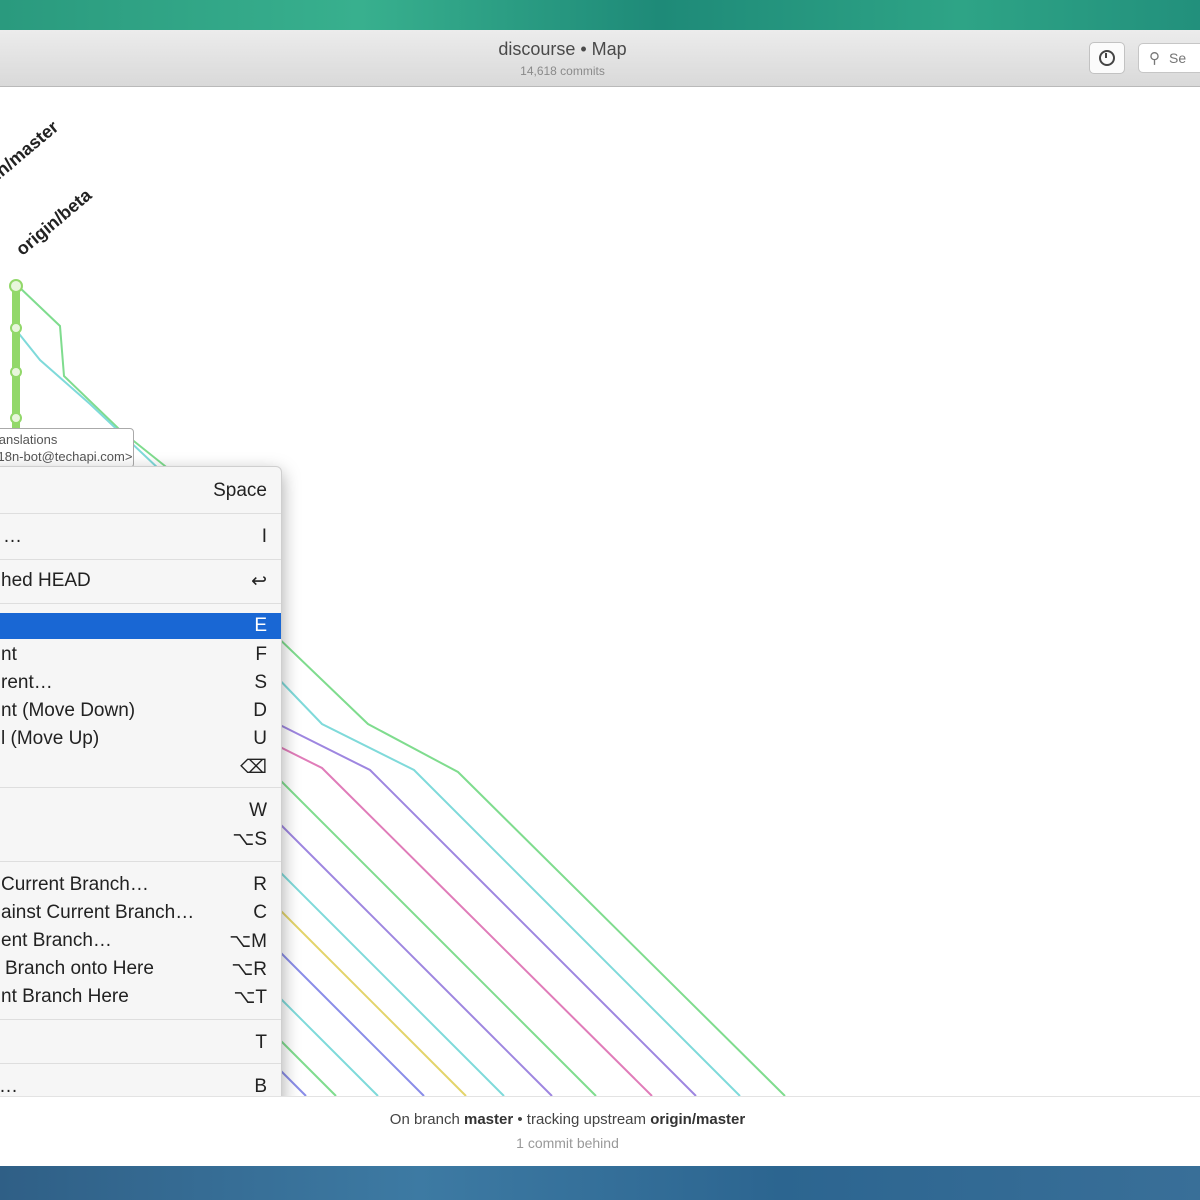 This screenshot has height=1200, width=1200. What do you see at coordinates (140, 536) in the screenshot?
I see `menu-item-i: … I` at bounding box center [140, 536].